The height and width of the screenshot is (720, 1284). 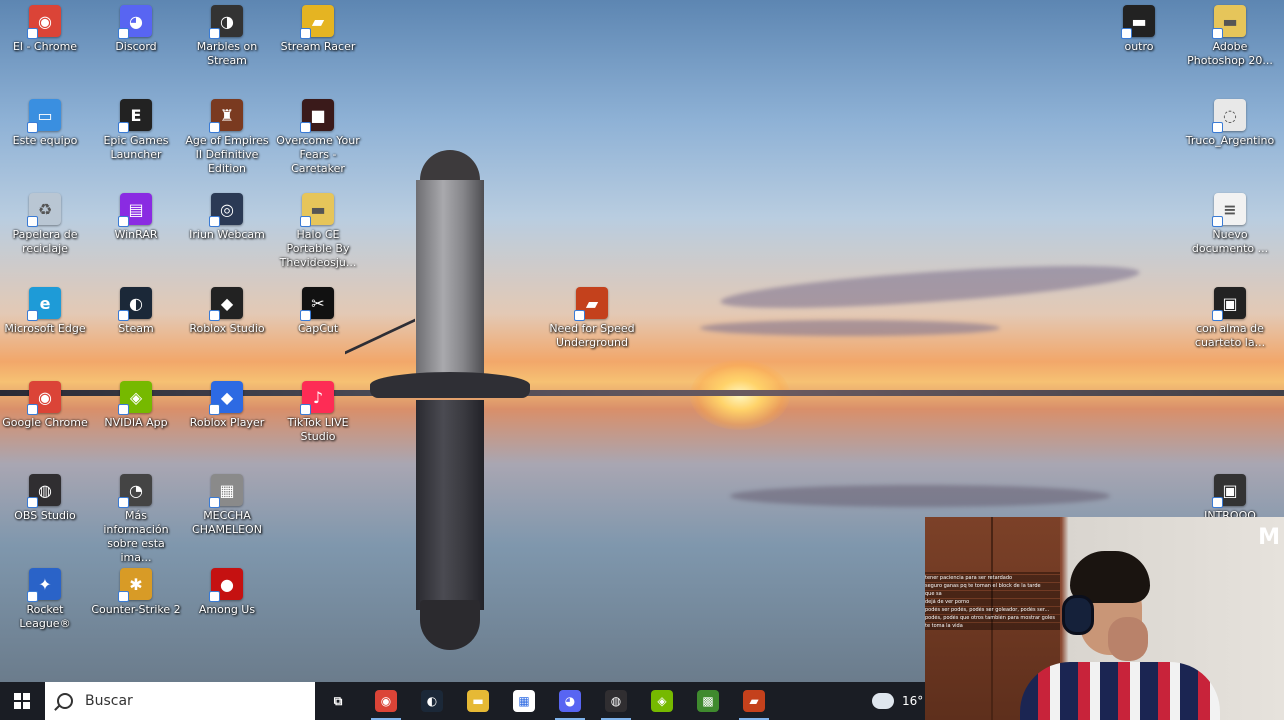 What do you see at coordinates (45, 140) in the screenshot?
I see `desktop-icon-label: Este equipo` at bounding box center [45, 140].